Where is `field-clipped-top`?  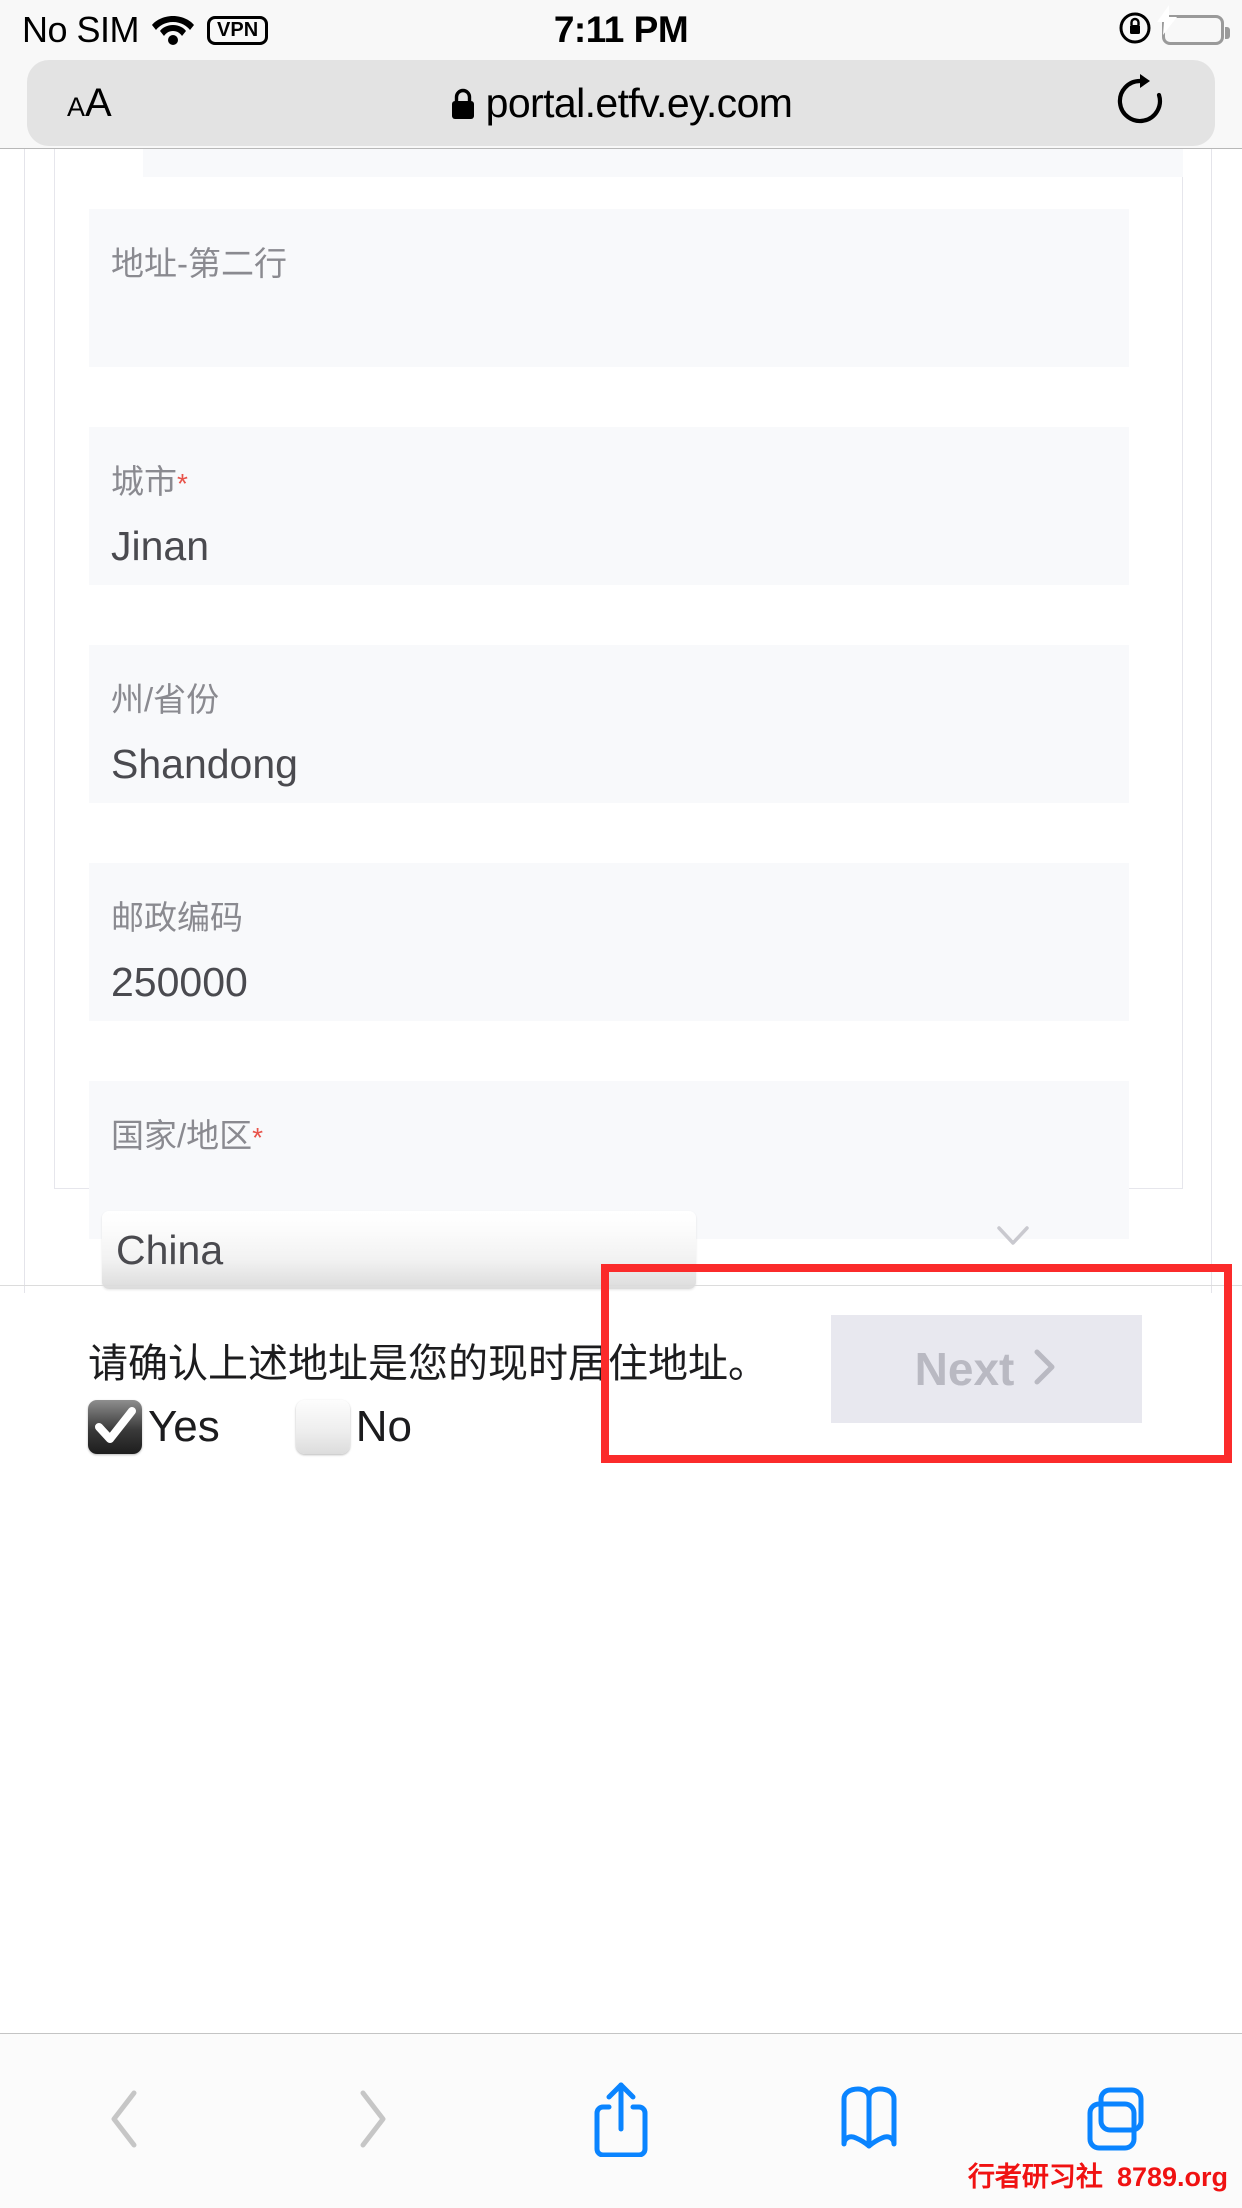 field-clipped-top is located at coordinates (663, 163).